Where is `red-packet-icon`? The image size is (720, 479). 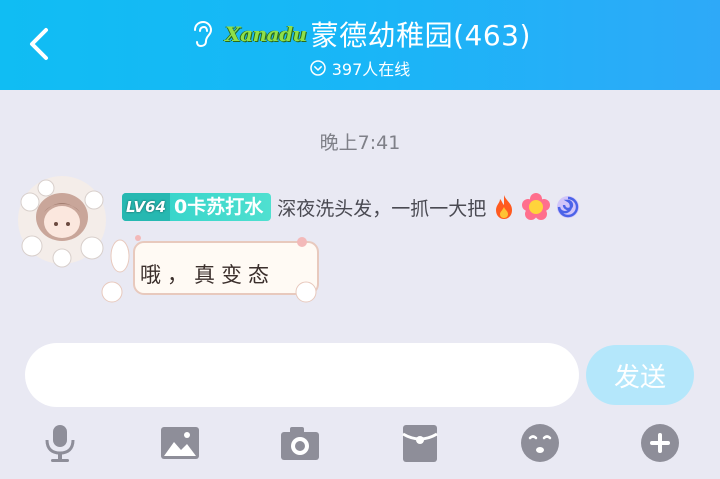 red-packet-icon is located at coordinates (420, 443).